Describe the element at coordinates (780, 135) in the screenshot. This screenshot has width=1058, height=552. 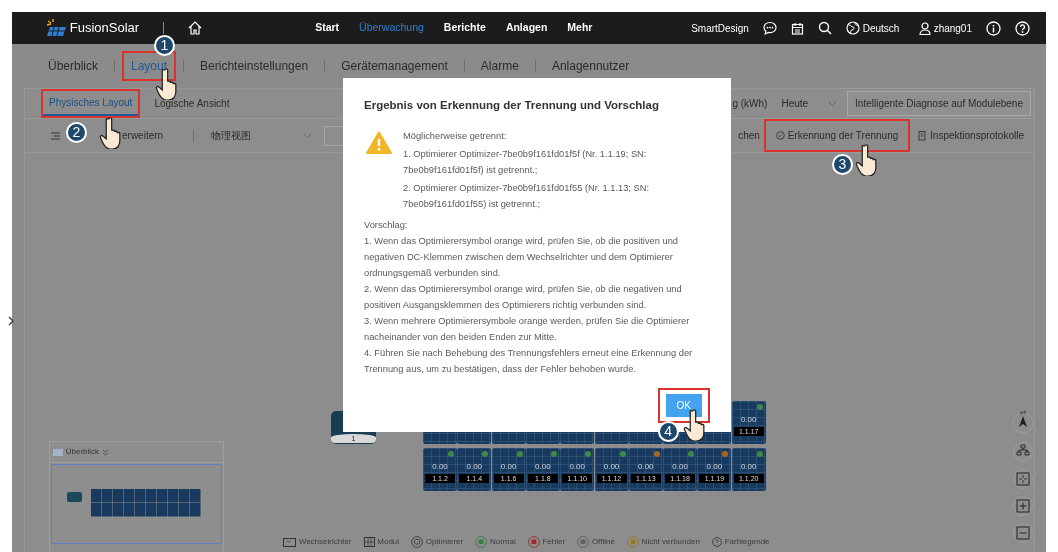
I see `check-circle-icon` at that location.